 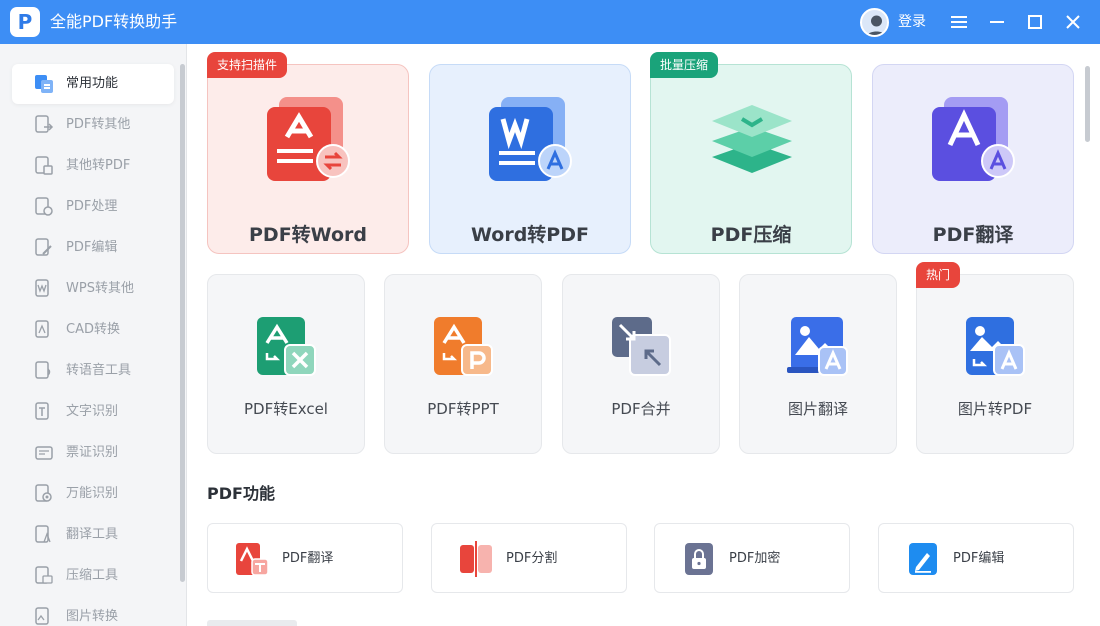 I want to click on card-image-translate: 图片翻译, so click(x=818, y=364).